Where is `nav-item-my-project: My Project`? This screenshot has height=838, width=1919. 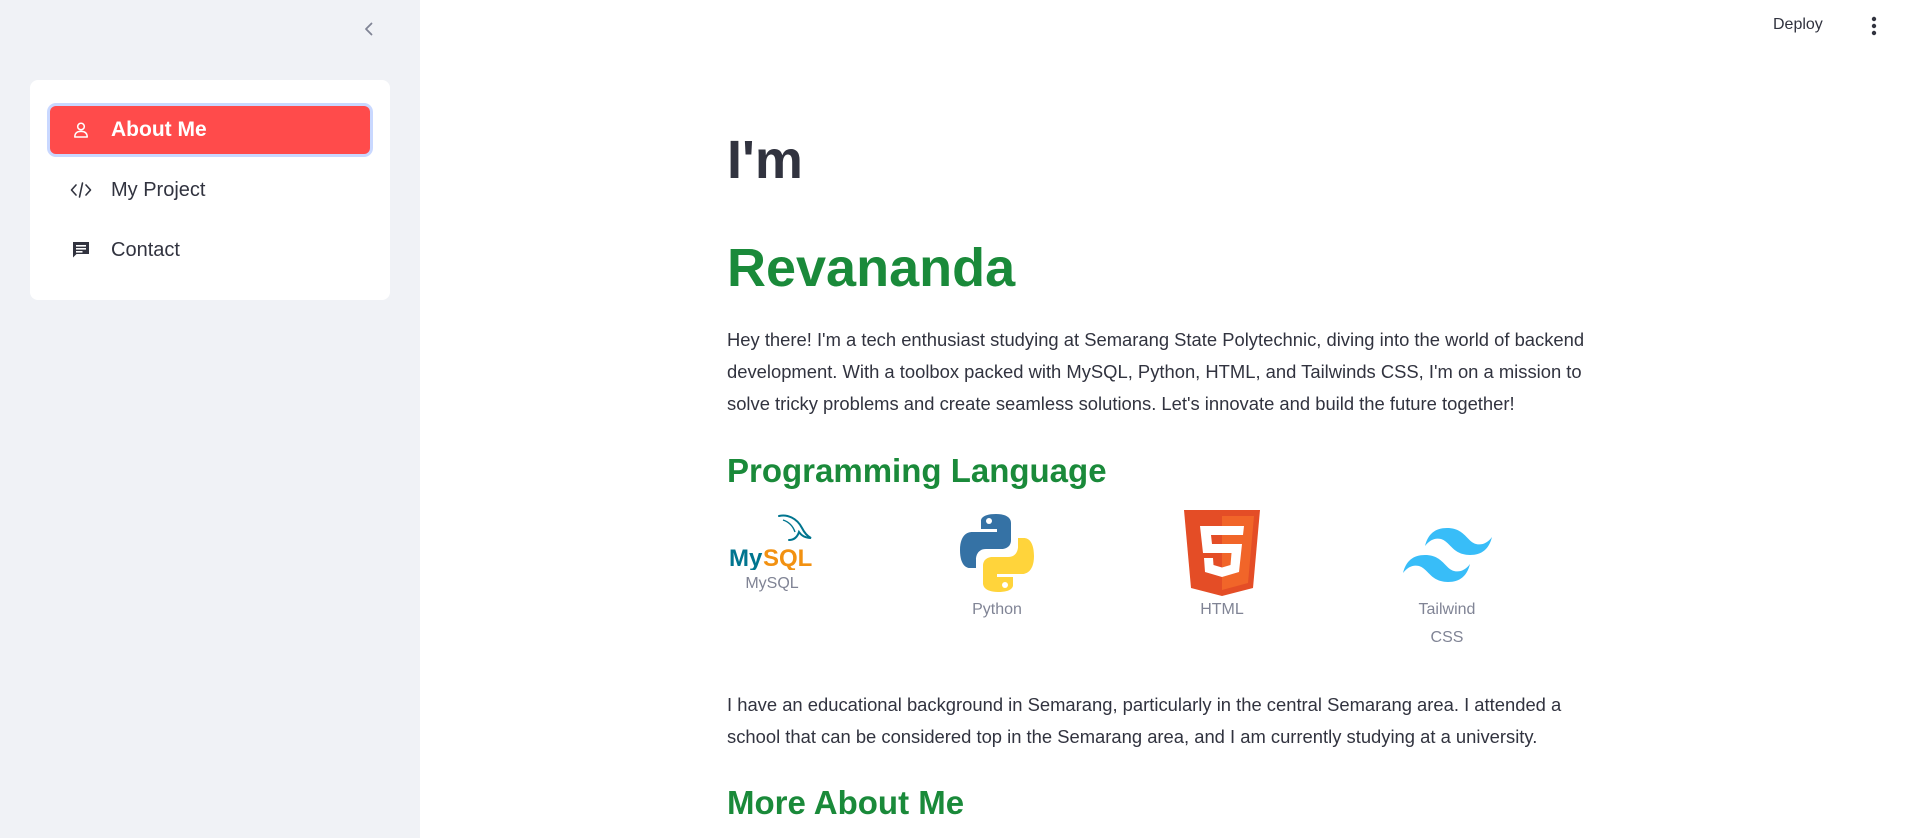 nav-item-my-project: My Project is located at coordinates (210, 190).